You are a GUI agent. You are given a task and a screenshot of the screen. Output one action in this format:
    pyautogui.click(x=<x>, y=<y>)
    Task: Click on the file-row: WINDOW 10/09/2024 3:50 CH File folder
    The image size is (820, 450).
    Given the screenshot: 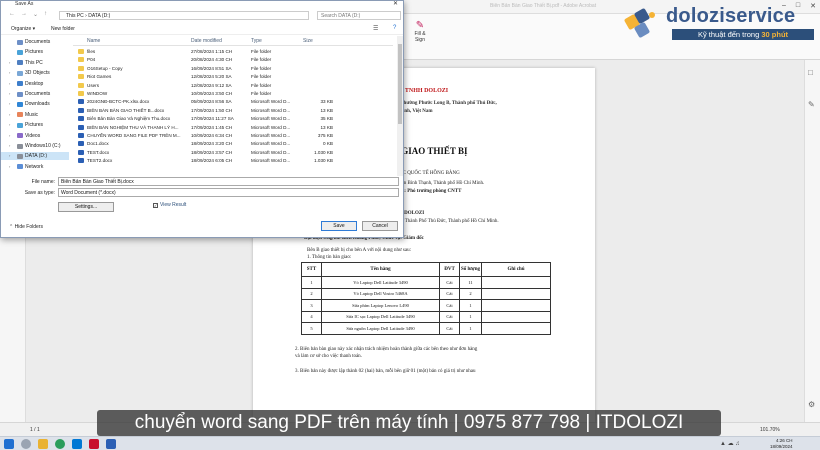 What is the action you would take?
    pyautogui.click(x=233, y=94)
    